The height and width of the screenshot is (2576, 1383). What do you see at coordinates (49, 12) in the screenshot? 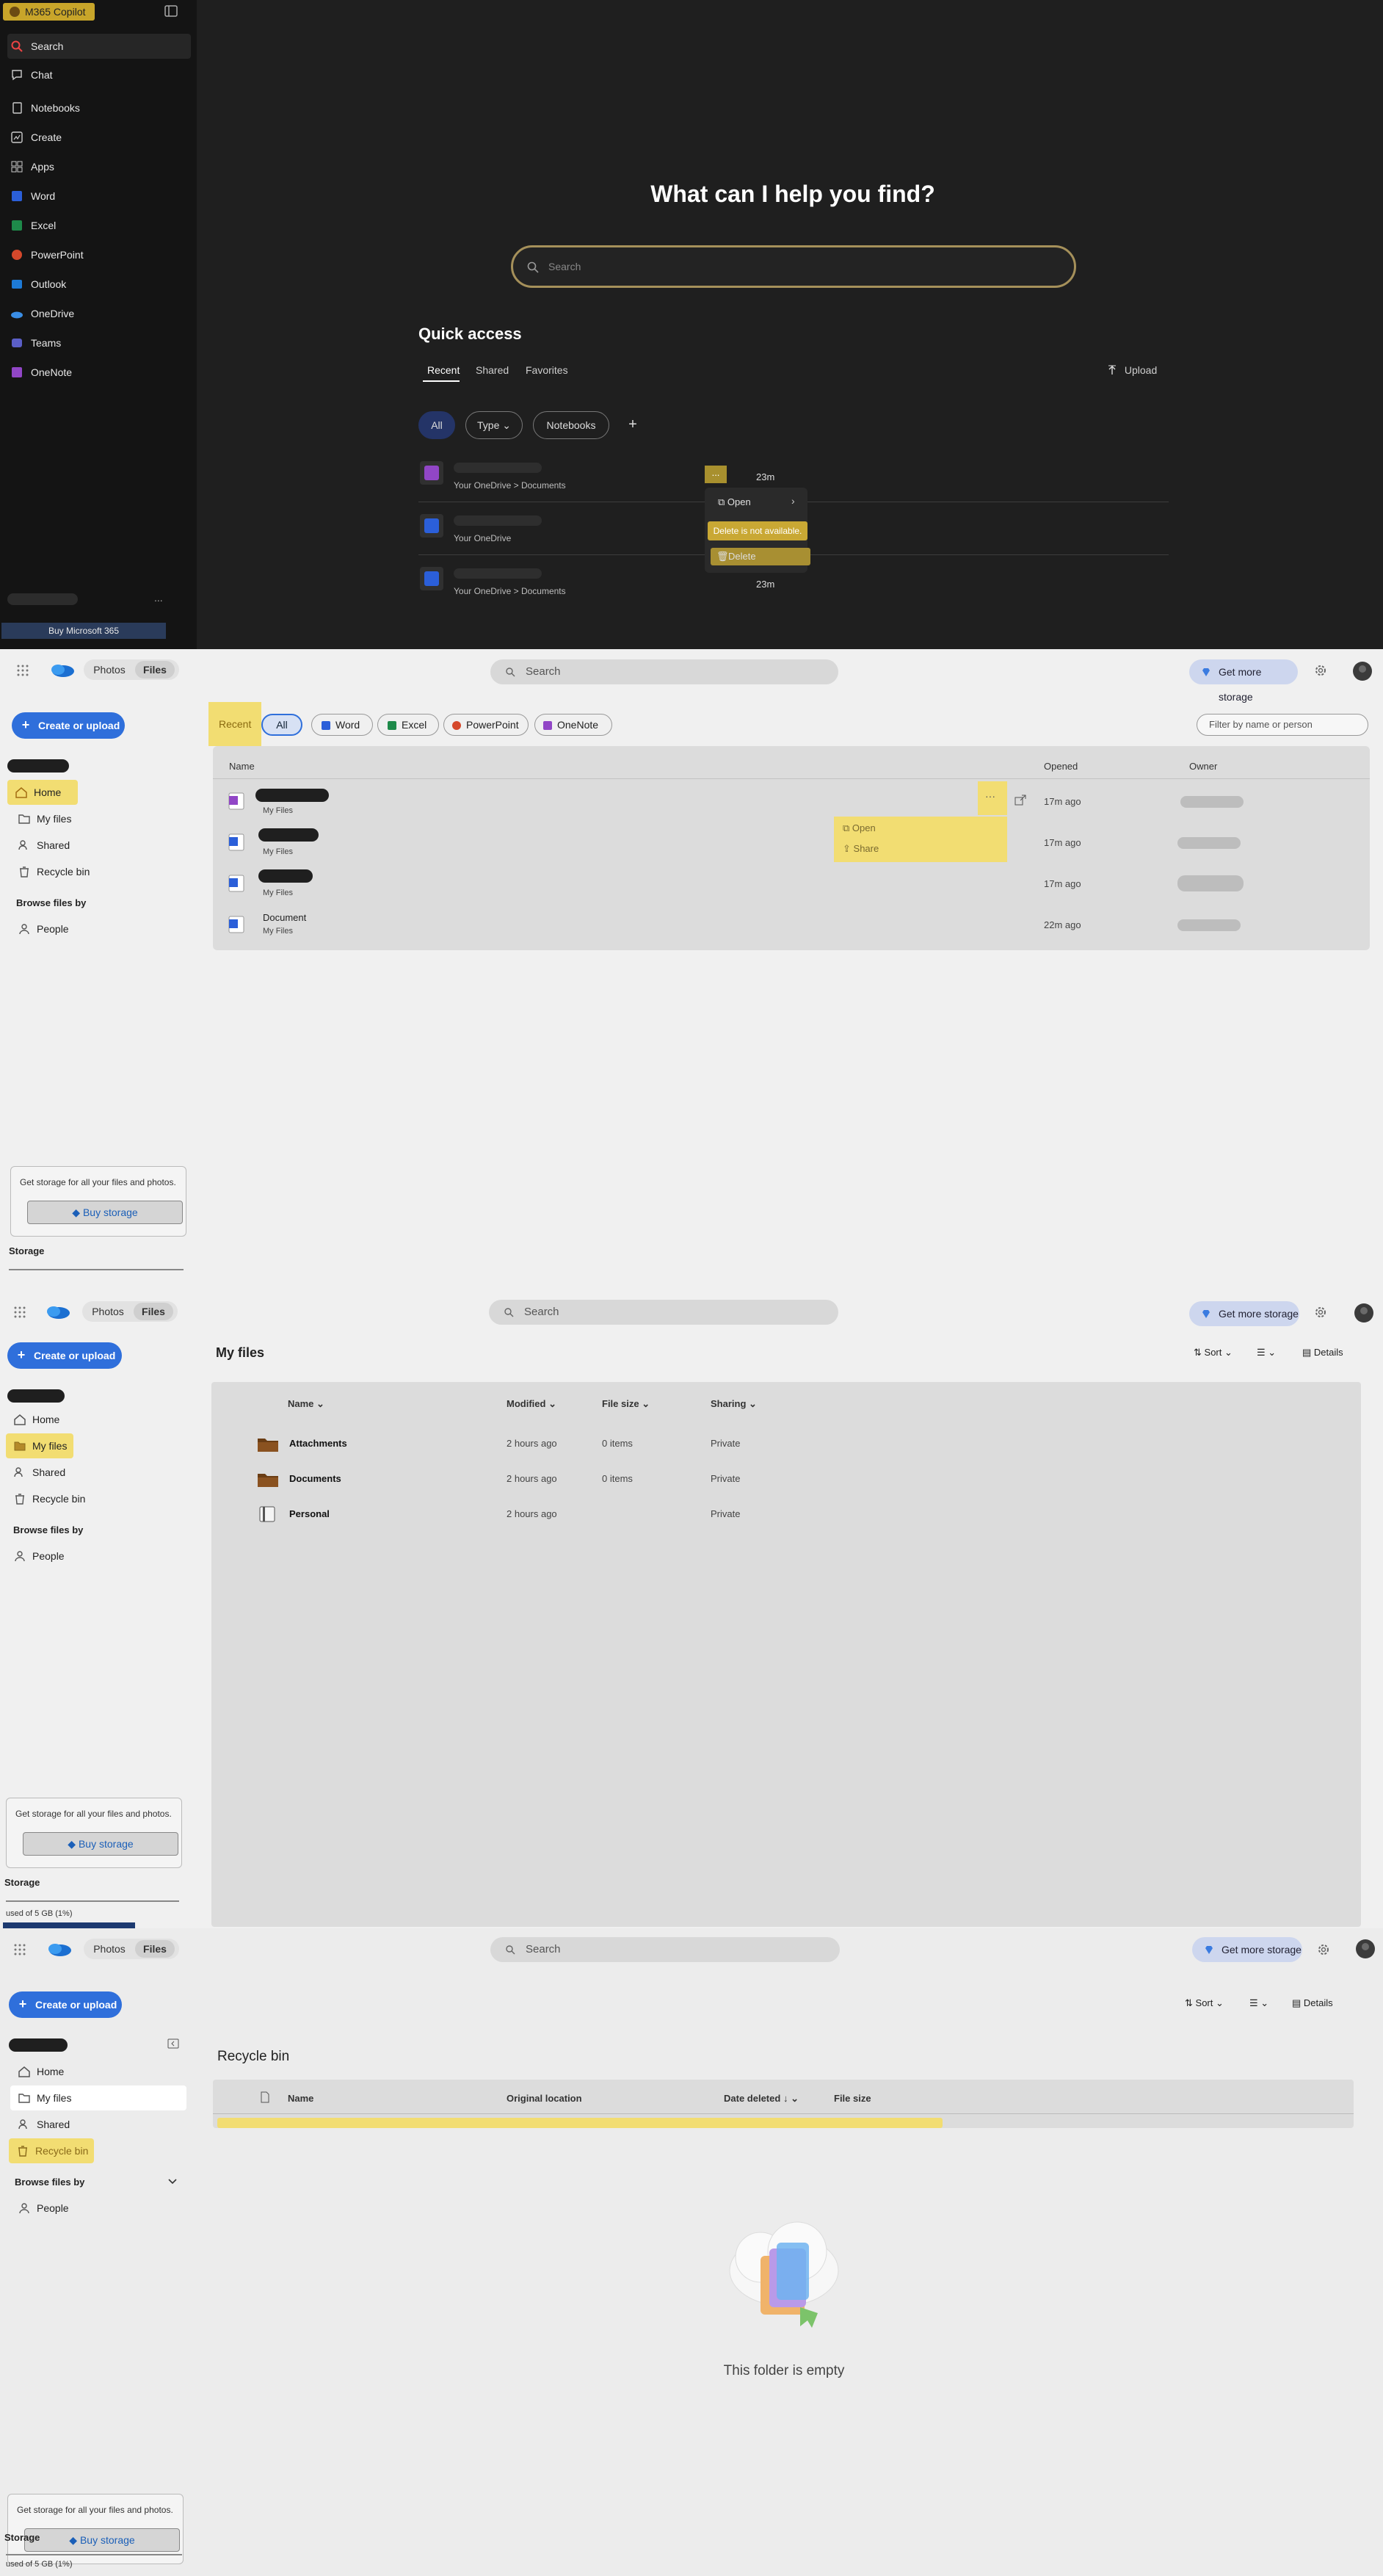
I see `brand-badge: M365 Copilot` at bounding box center [49, 12].